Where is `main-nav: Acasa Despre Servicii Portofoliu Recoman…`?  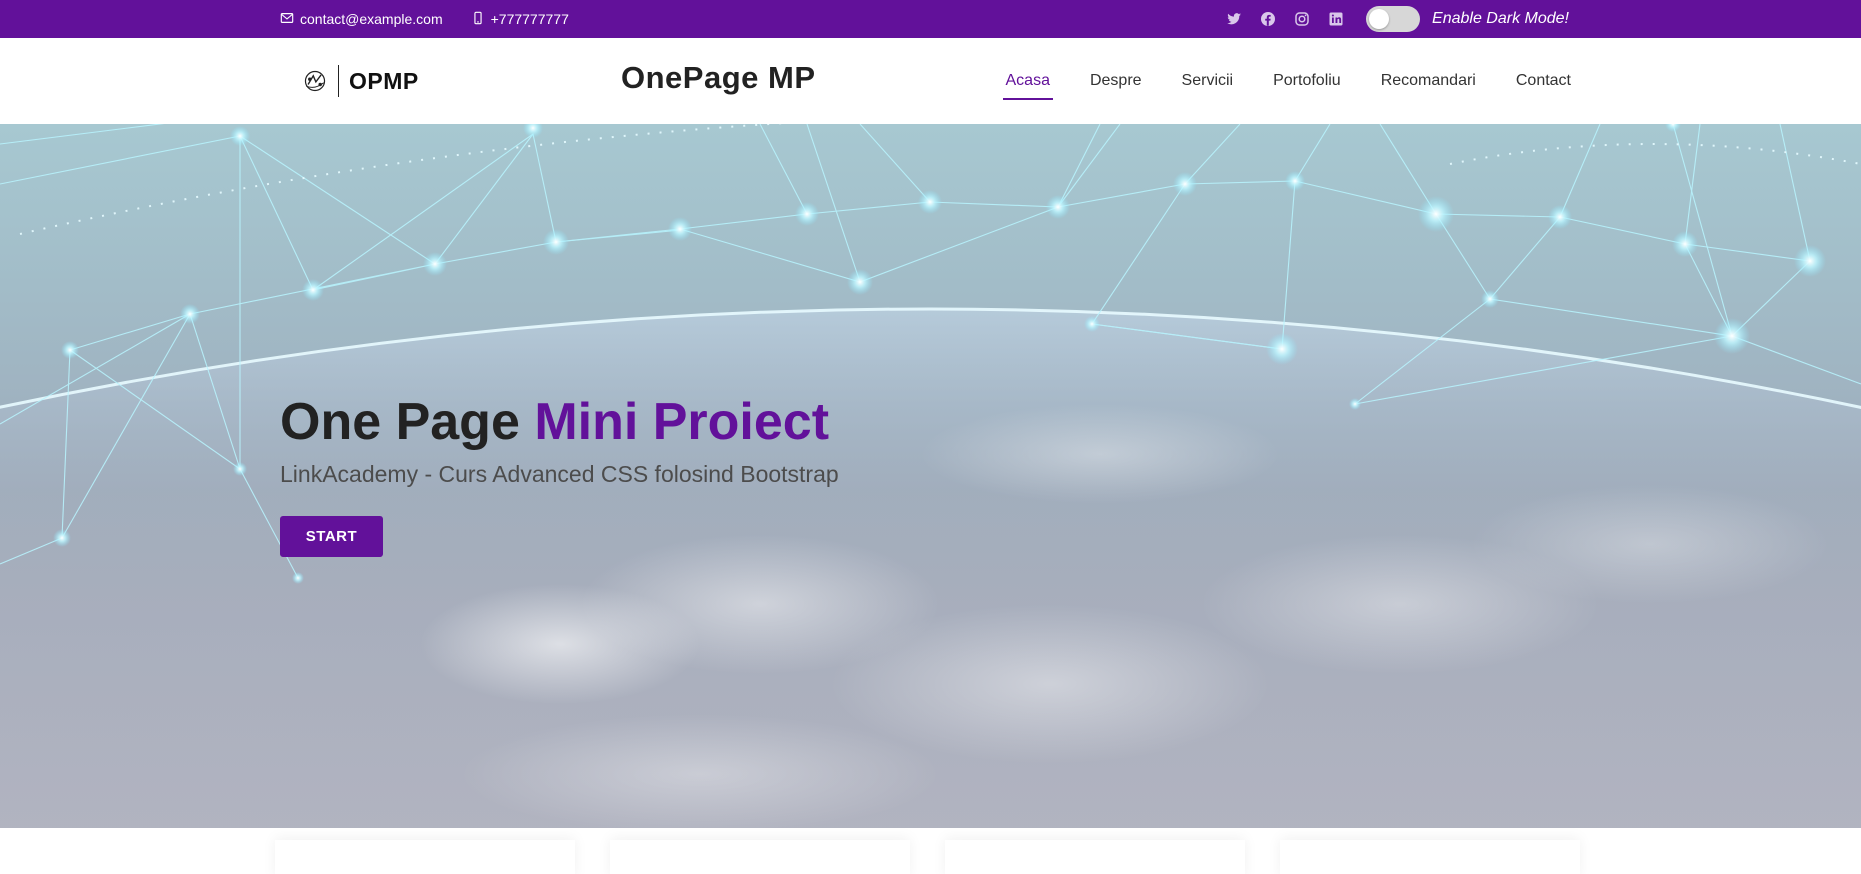
main-nav: Acasa Despre Servicii Portofoliu Recoman… is located at coordinates (1288, 81).